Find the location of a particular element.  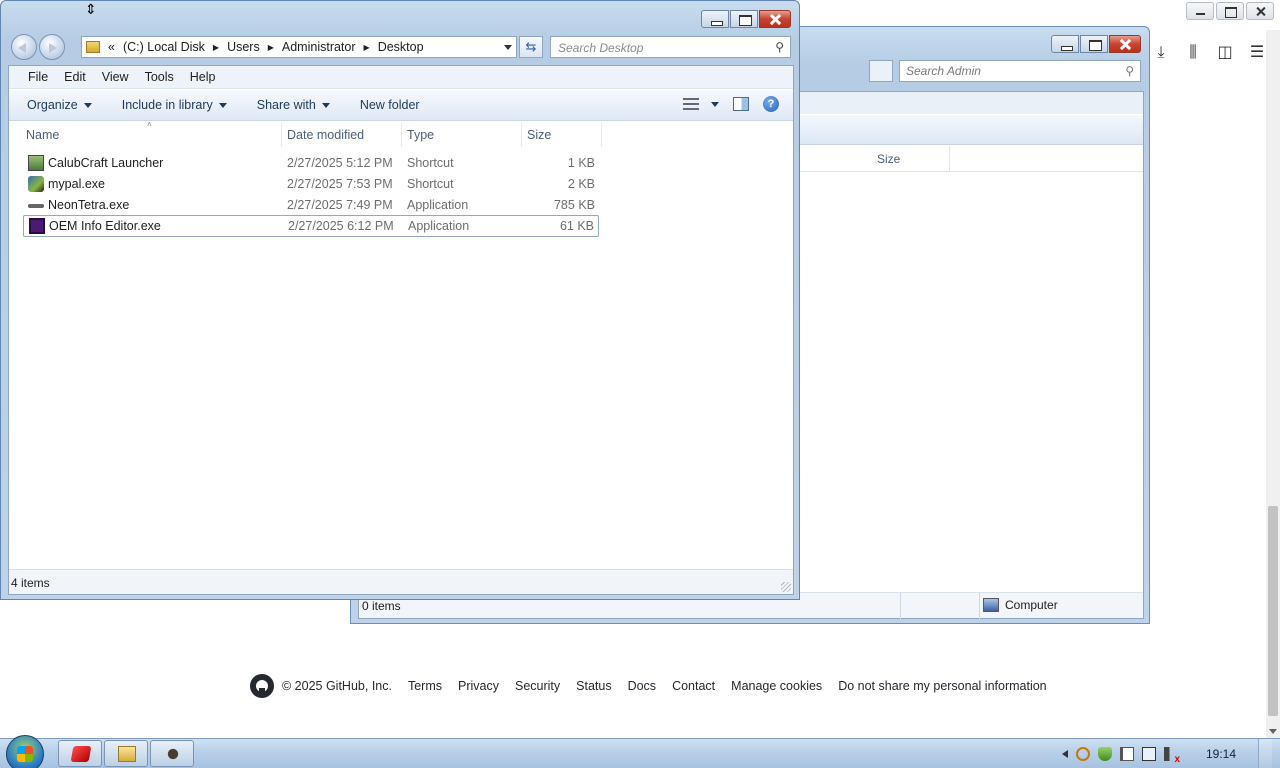

show-desktop-button is located at coordinates (1265, 753).